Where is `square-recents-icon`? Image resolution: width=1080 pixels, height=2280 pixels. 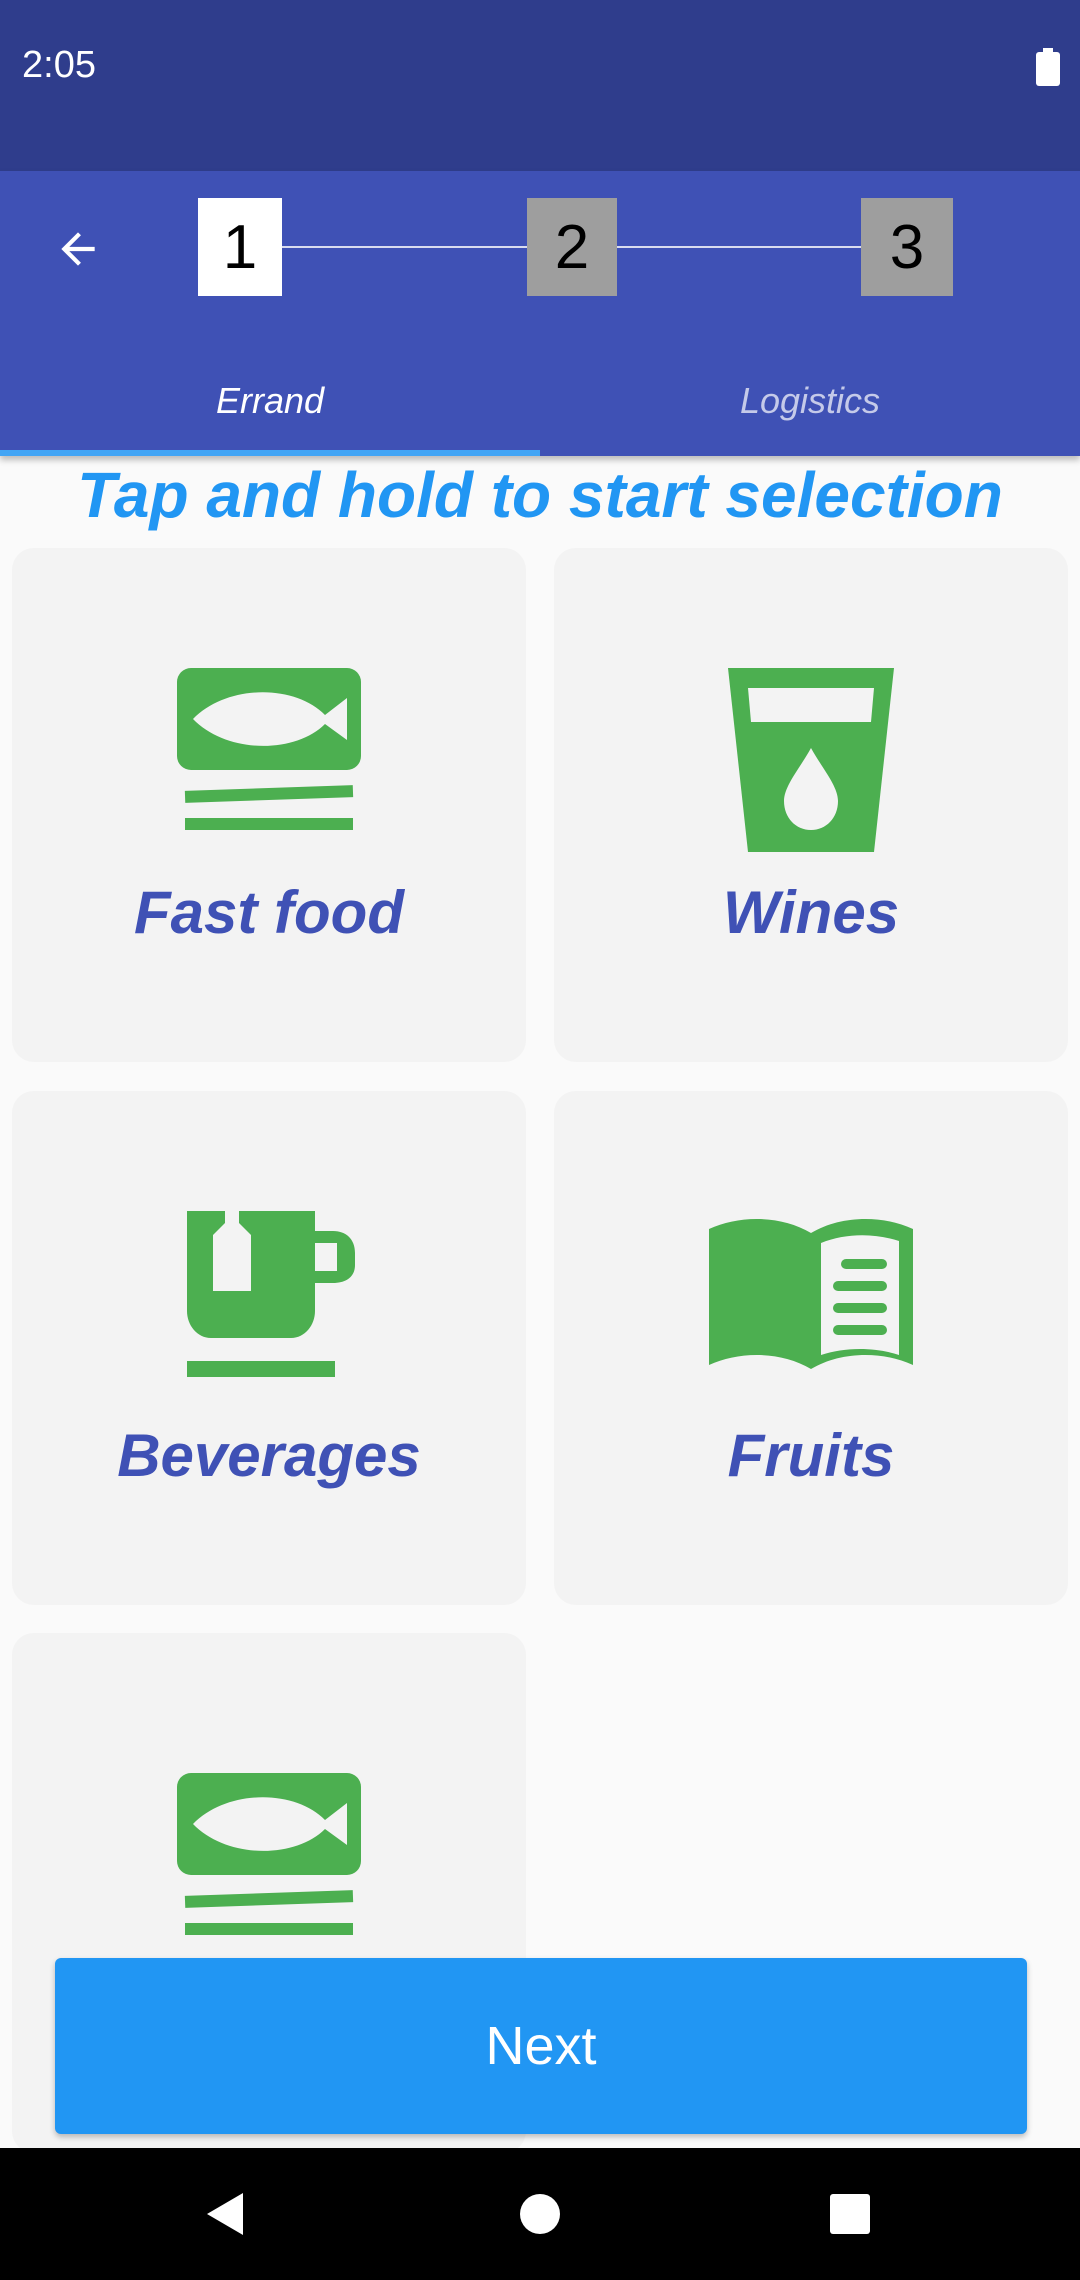 square-recents-icon is located at coordinates (850, 2214).